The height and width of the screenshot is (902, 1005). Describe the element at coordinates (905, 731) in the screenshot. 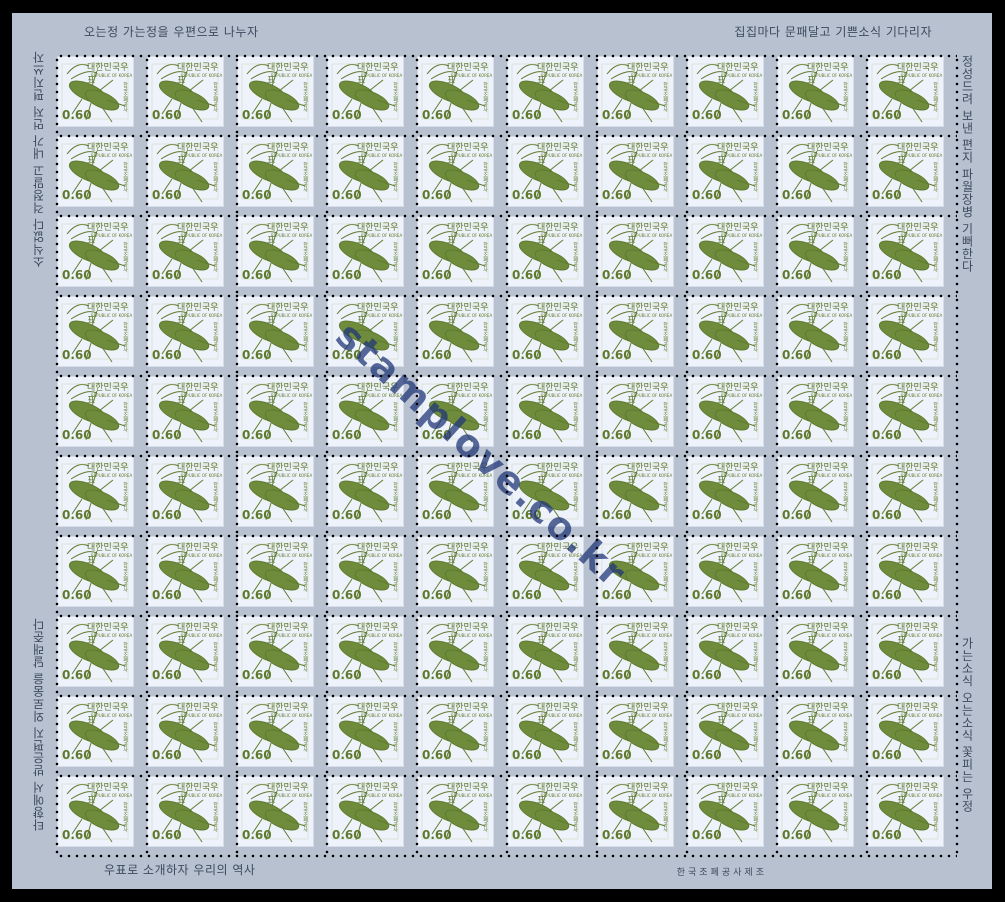

I see `stamp-9-10: 대한민국우표 REPUBLIC OF KOREA 한국조폐공사 0.60` at that location.